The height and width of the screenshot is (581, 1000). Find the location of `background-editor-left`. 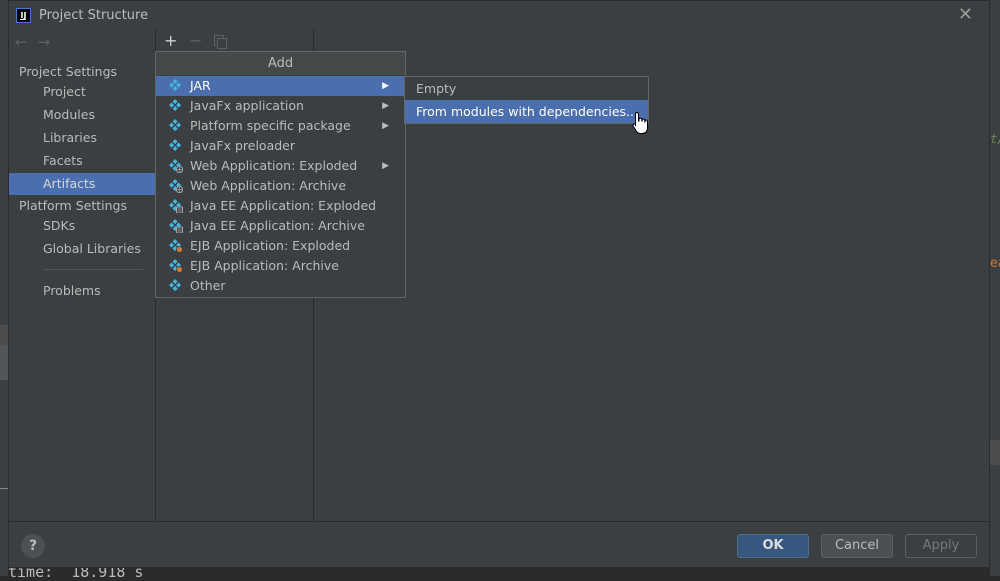

background-editor-left is located at coordinates (4, 288).